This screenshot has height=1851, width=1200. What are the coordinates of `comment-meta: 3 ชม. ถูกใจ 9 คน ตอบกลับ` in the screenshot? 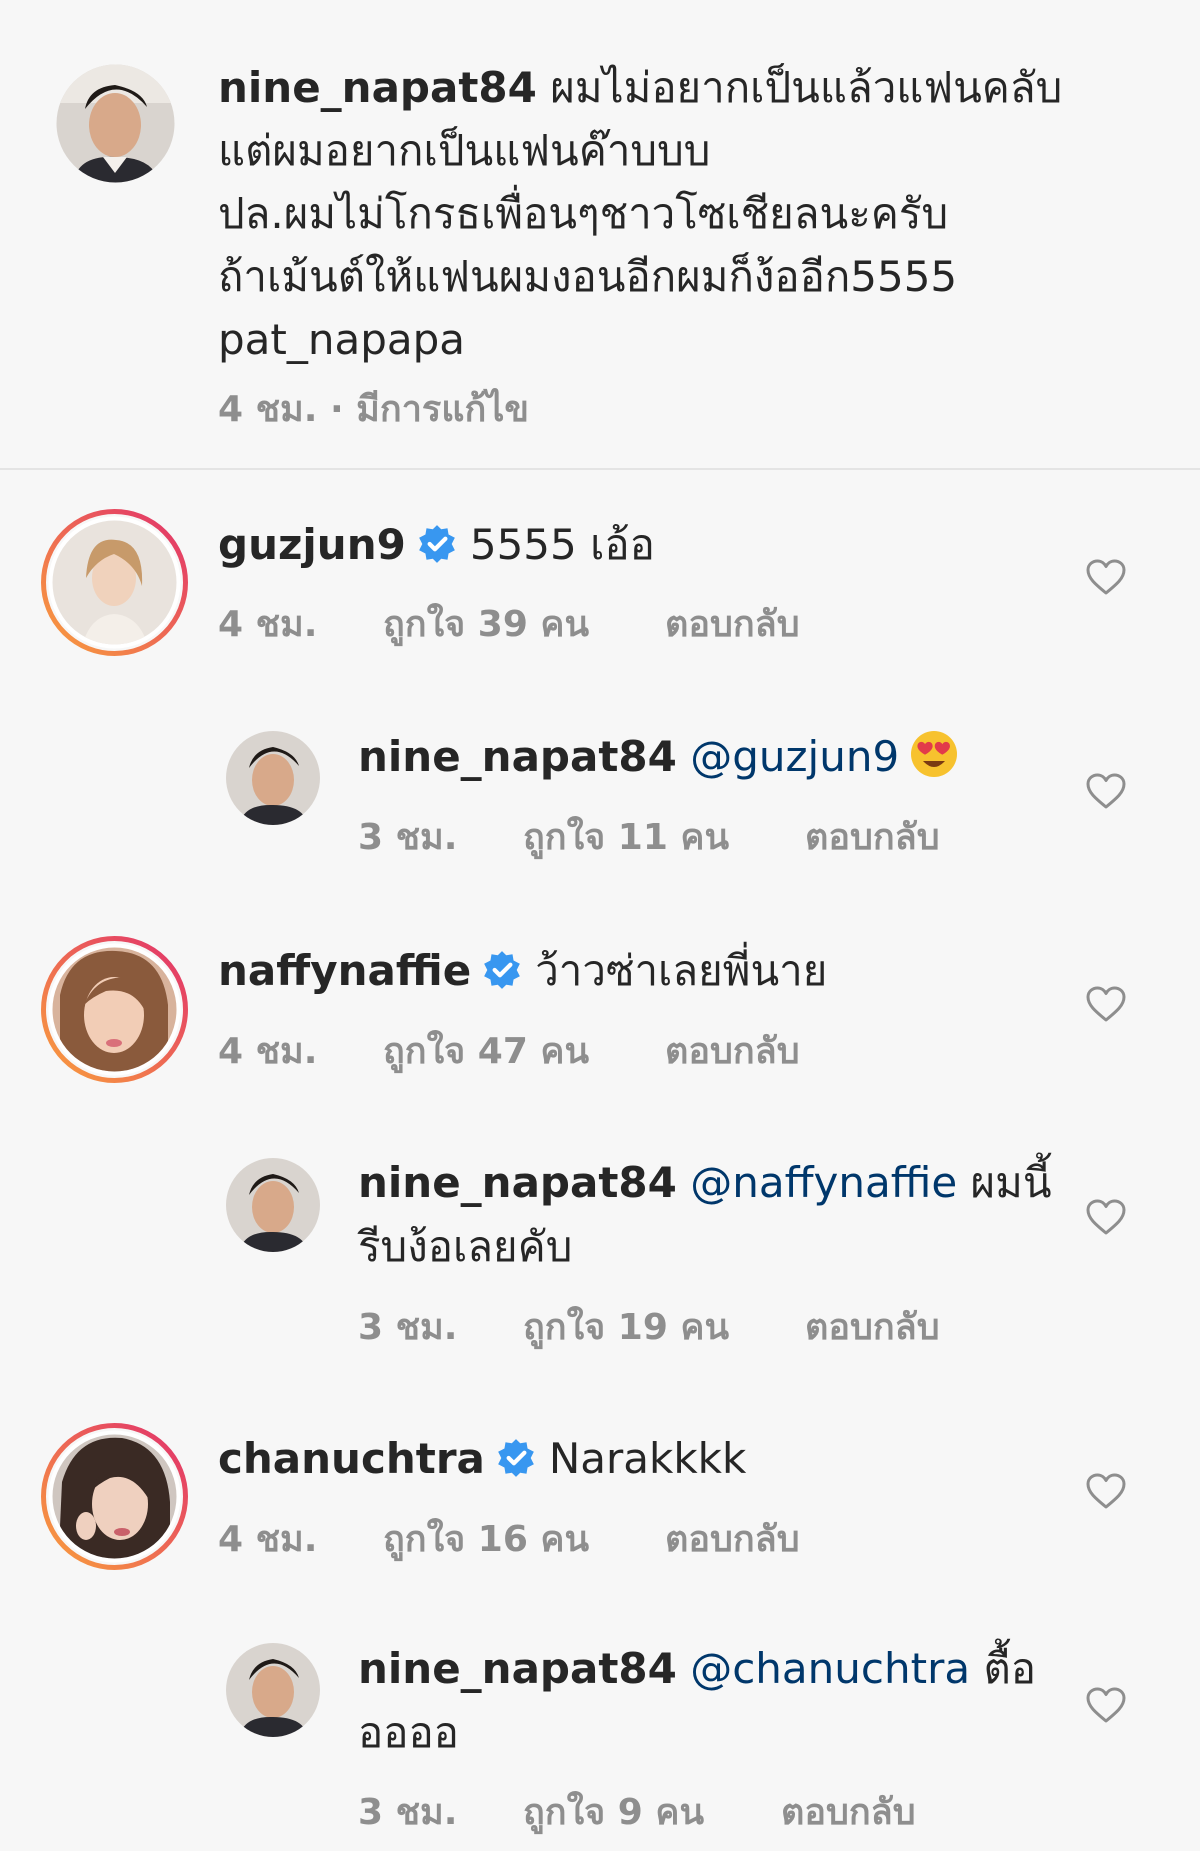 It's located at (637, 1811).